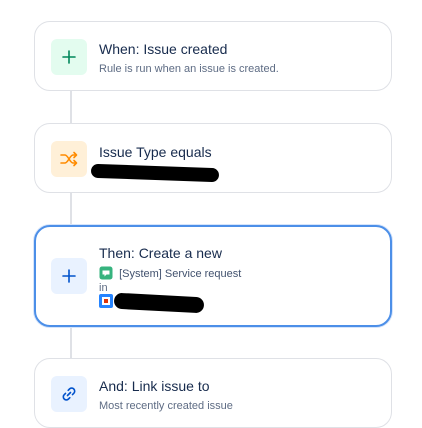 This screenshot has height=428, width=422. I want to click on action-title: Then: Create a new, so click(160, 253).